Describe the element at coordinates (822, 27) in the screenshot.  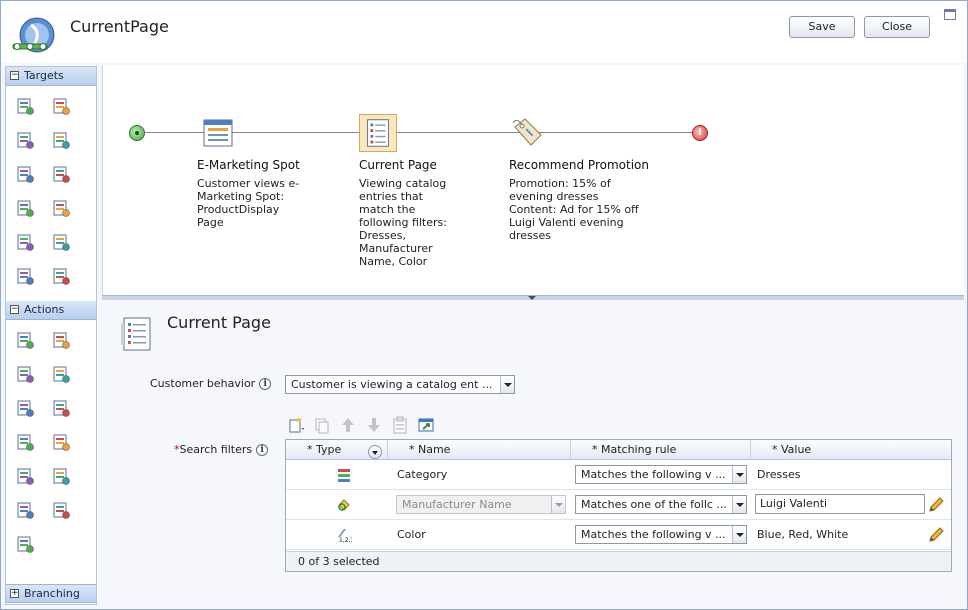
I see `save-button: Save` at that location.